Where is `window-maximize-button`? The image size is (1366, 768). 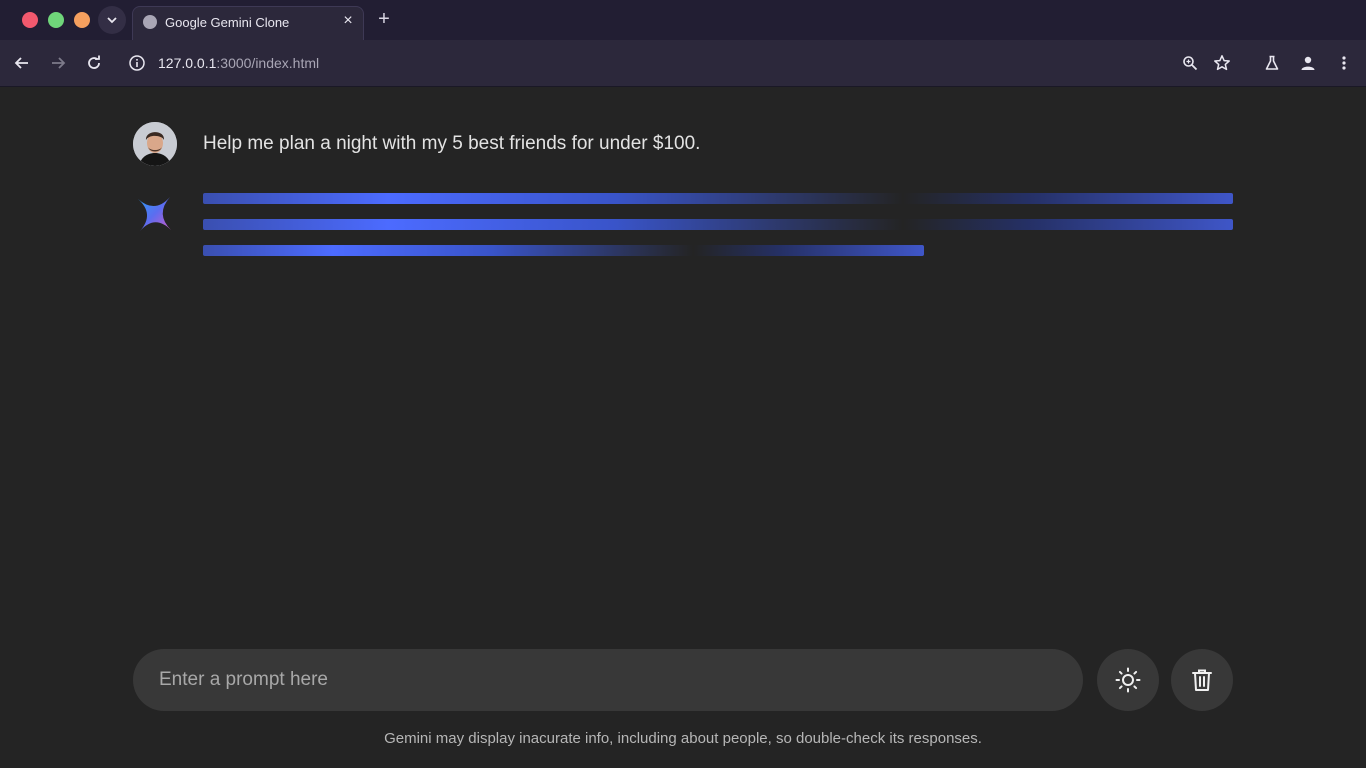 window-maximize-button is located at coordinates (82, 20).